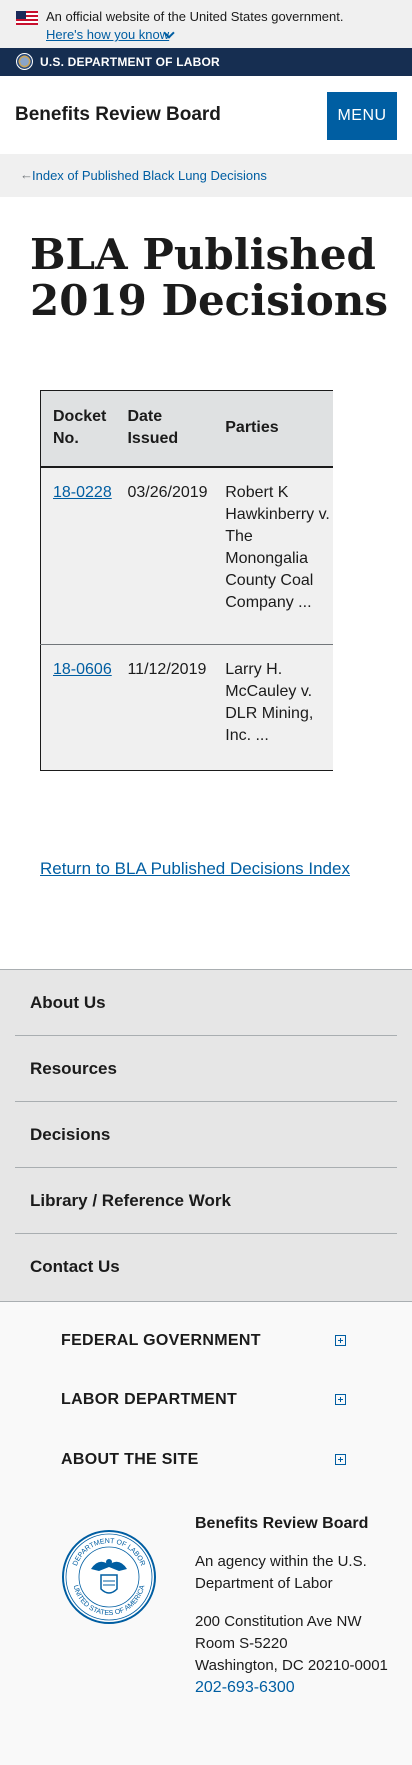  I want to click on column-header-parties: Parties, so click(273, 429).